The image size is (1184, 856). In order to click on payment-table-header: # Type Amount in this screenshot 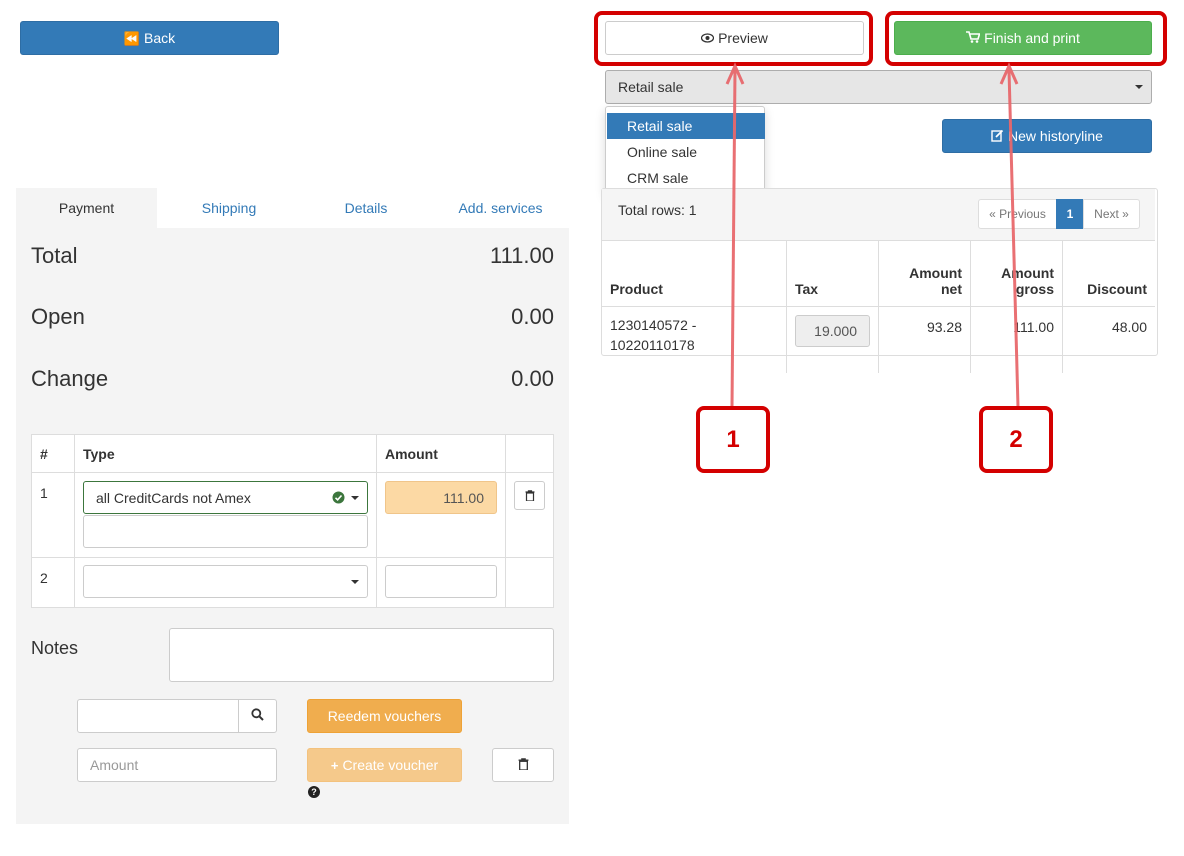, I will do `click(292, 453)`.